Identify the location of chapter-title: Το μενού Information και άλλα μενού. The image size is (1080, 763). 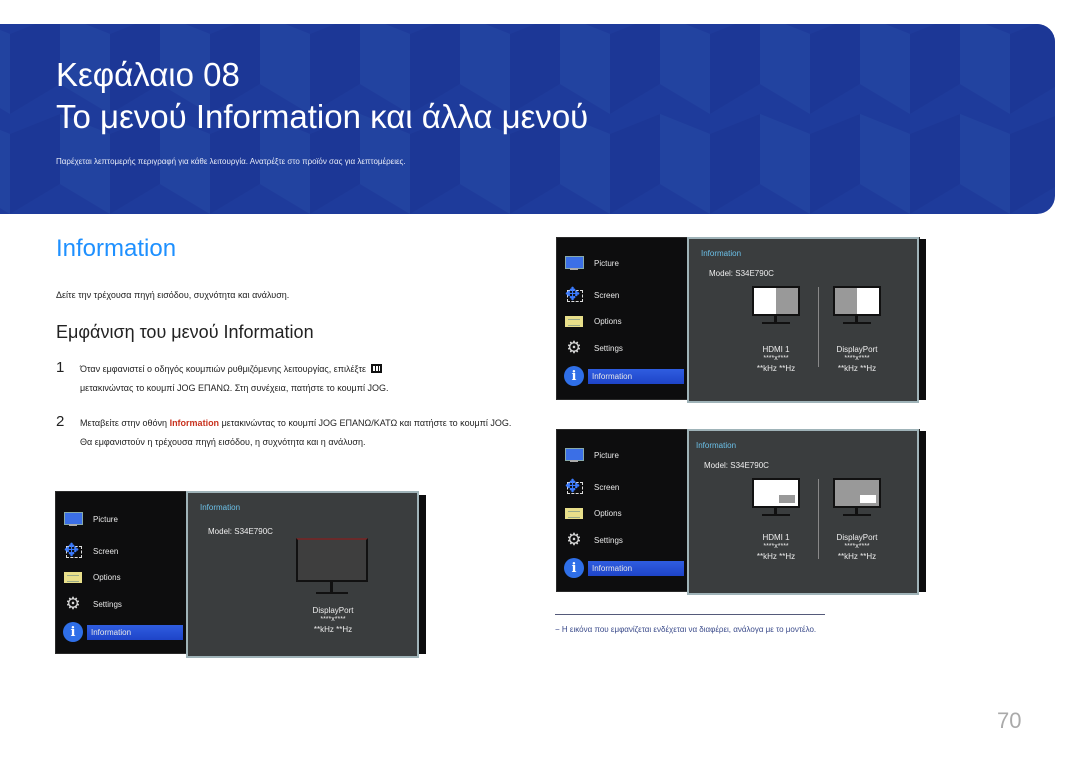
(322, 116).